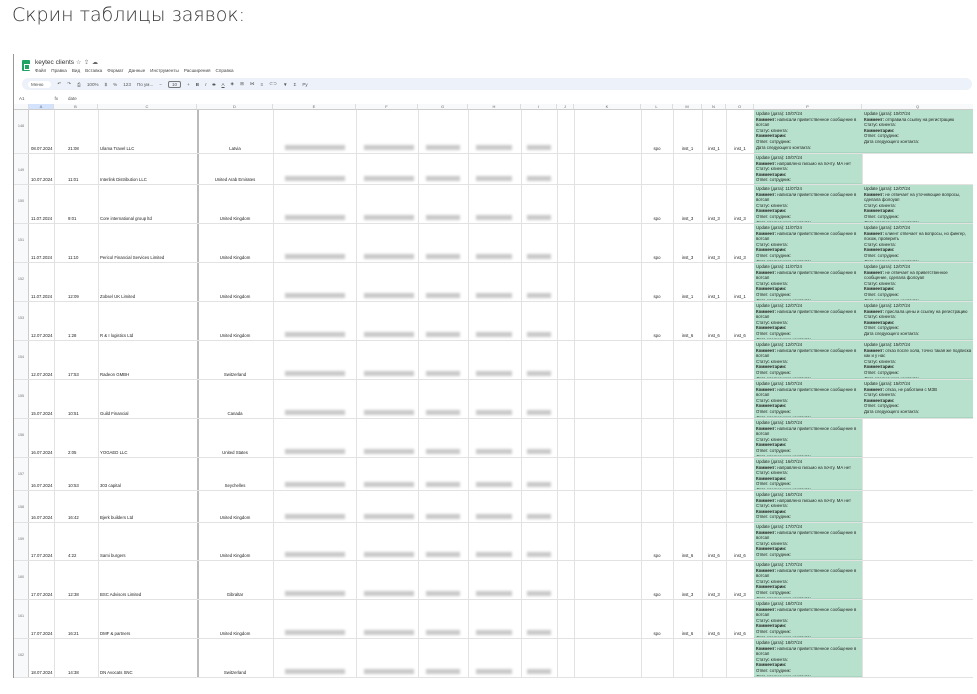 This screenshot has width=977, height=694. I want to click on time-cell: 10:51, so click(73, 413).